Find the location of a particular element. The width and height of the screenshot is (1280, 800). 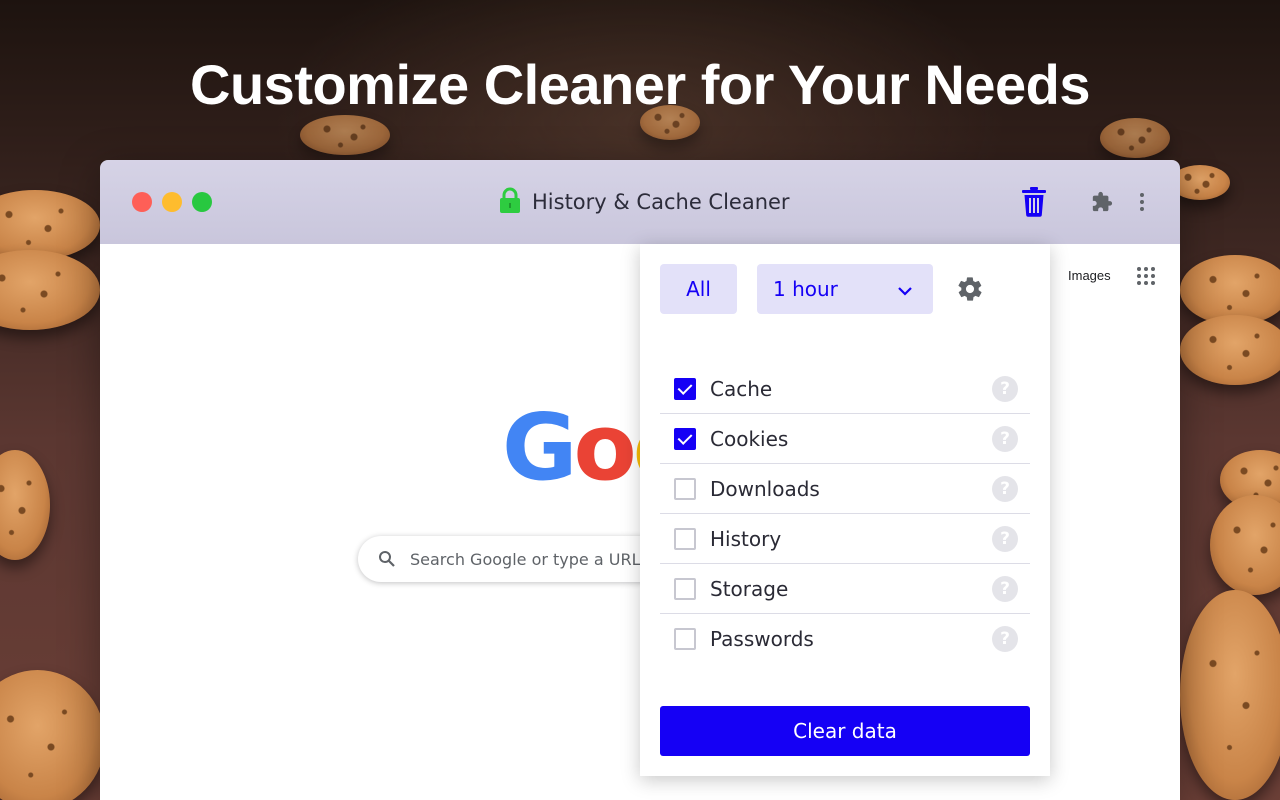

checkbox-history is located at coordinates (685, 539).